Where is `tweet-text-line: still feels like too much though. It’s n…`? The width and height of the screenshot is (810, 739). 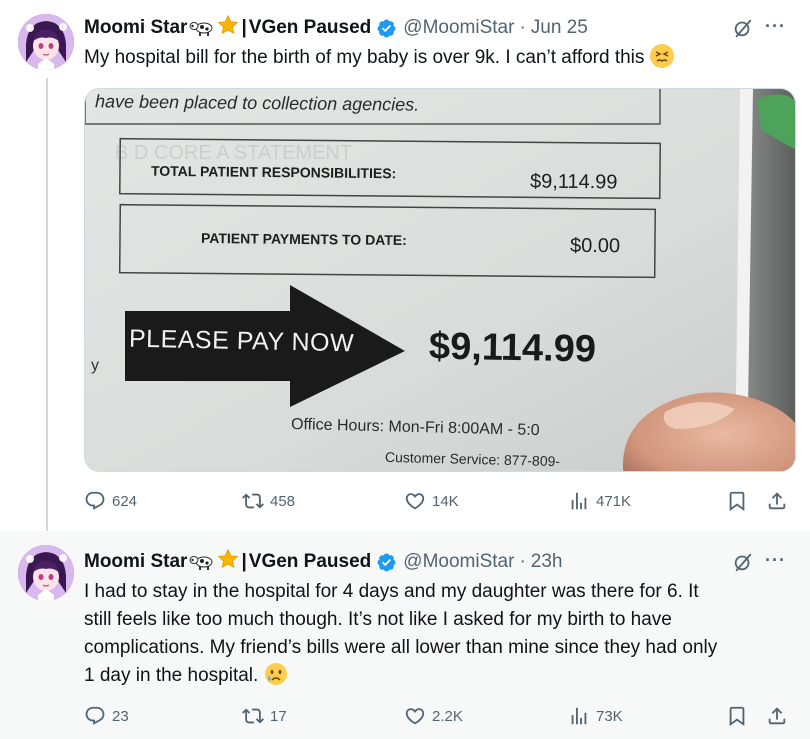 tweet-text-line: still feels like too much though. It’s n… is located at coordinates (378, 619).